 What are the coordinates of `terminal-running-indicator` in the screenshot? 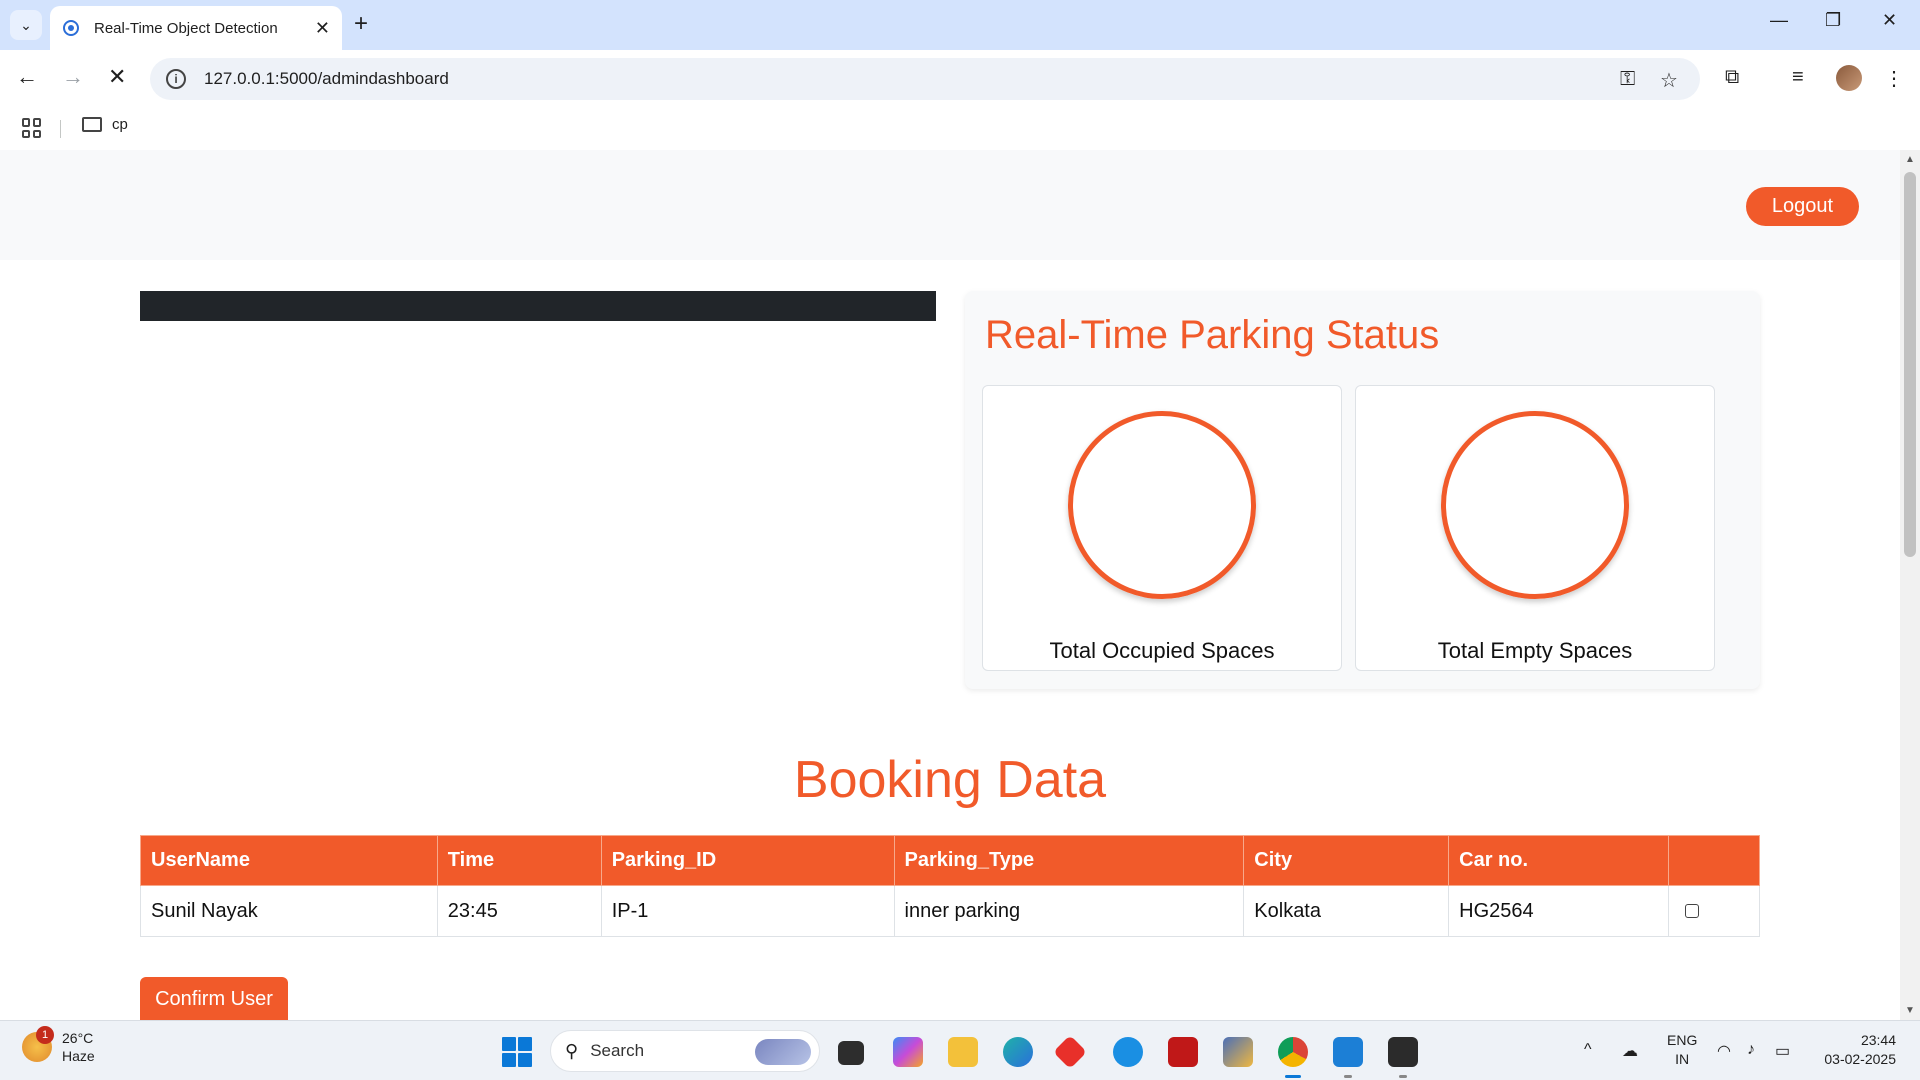 It's located at (1403, 1076).